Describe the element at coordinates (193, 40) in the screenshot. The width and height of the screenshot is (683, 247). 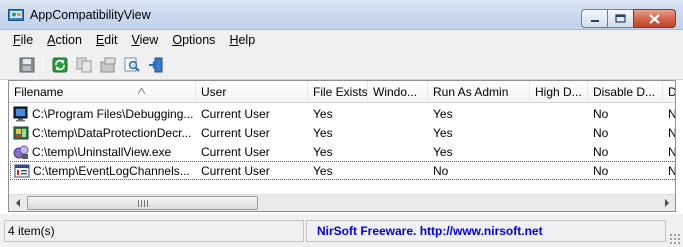
I see `menu-options: Options` at that location.